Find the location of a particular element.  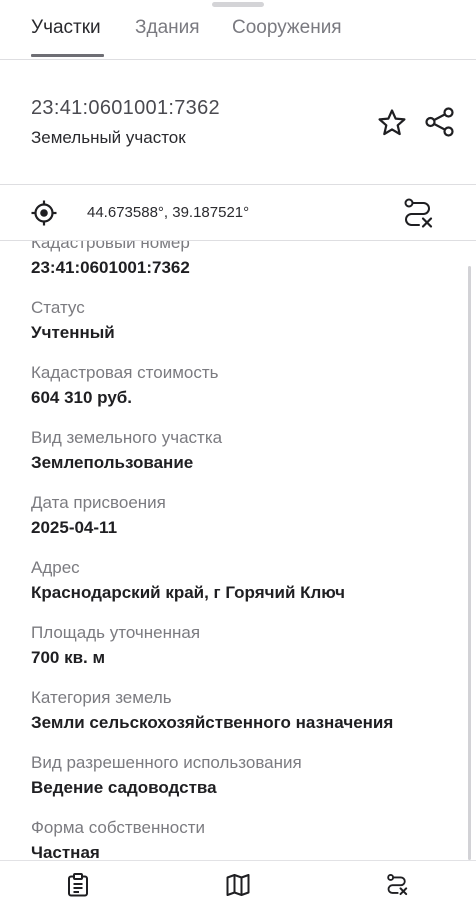

detail-label: Категория земель is located at coordinates (101, 697).